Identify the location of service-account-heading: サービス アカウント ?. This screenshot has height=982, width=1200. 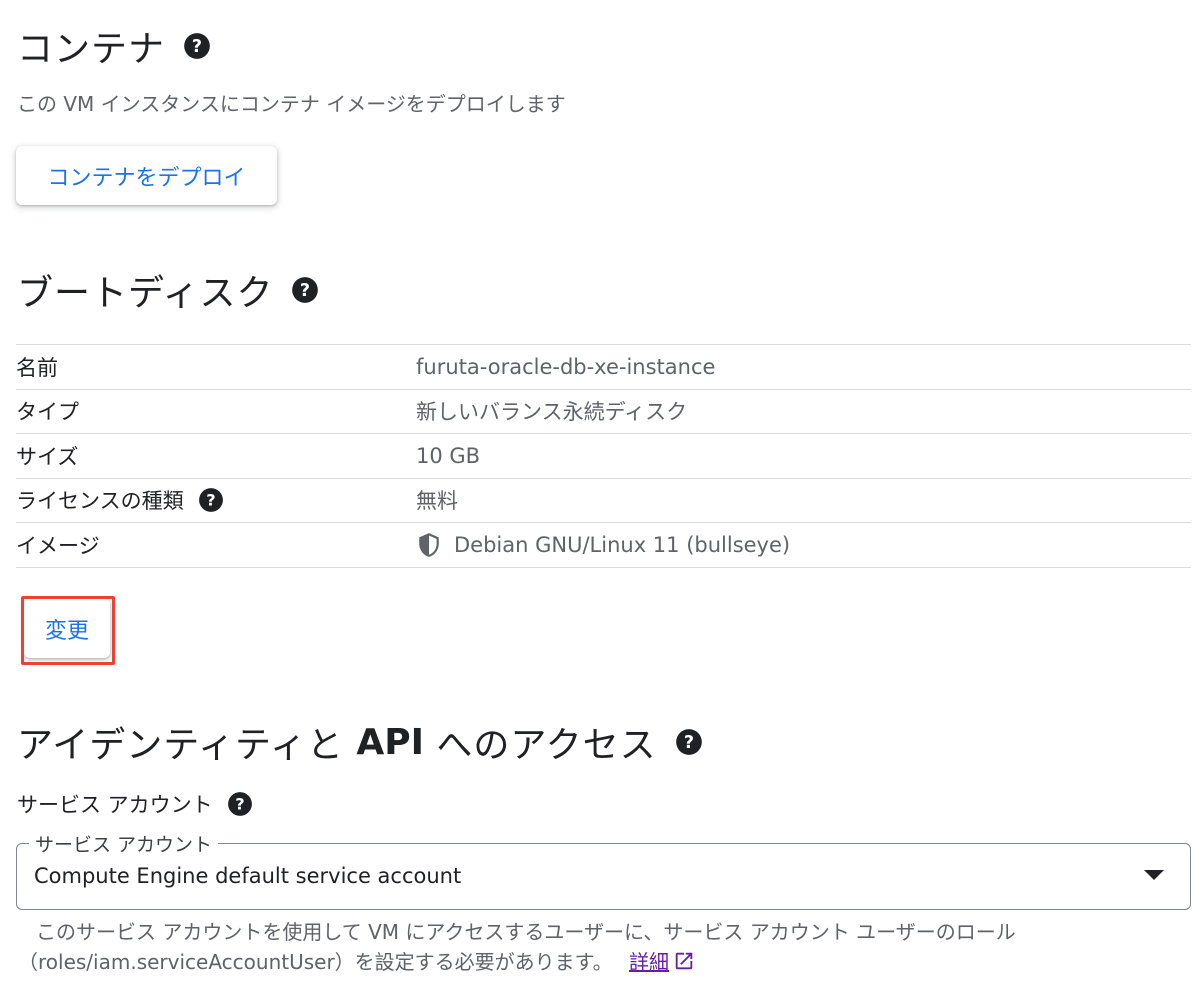
(135, 804).